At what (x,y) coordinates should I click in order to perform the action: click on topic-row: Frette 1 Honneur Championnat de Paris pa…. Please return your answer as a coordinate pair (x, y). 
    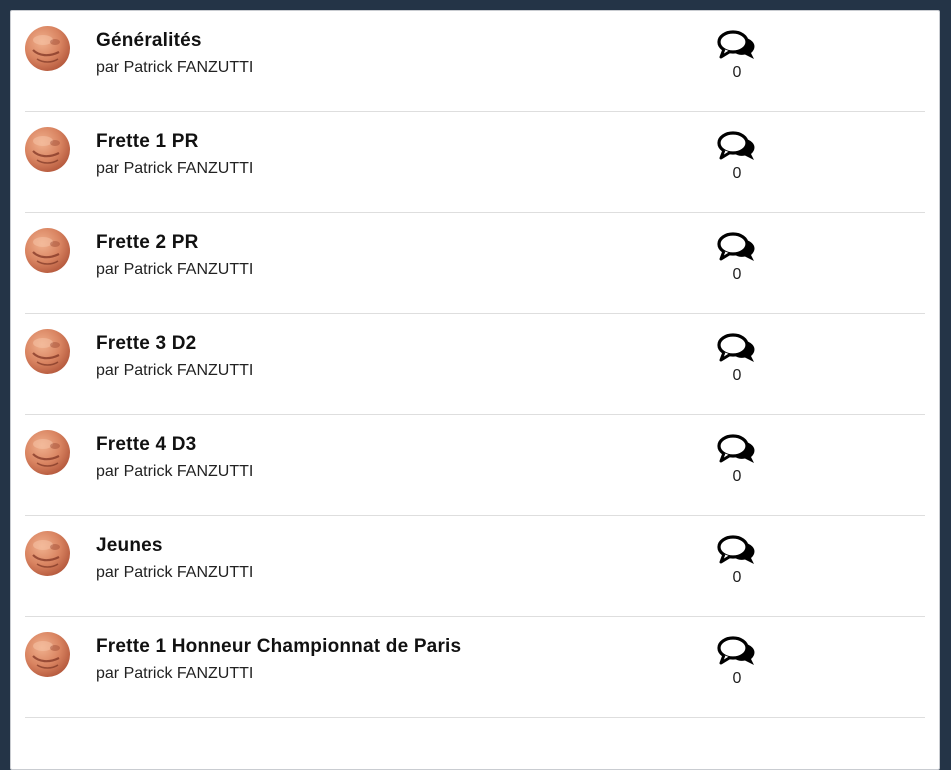
    Looking at the image, I should click on (475, 667).